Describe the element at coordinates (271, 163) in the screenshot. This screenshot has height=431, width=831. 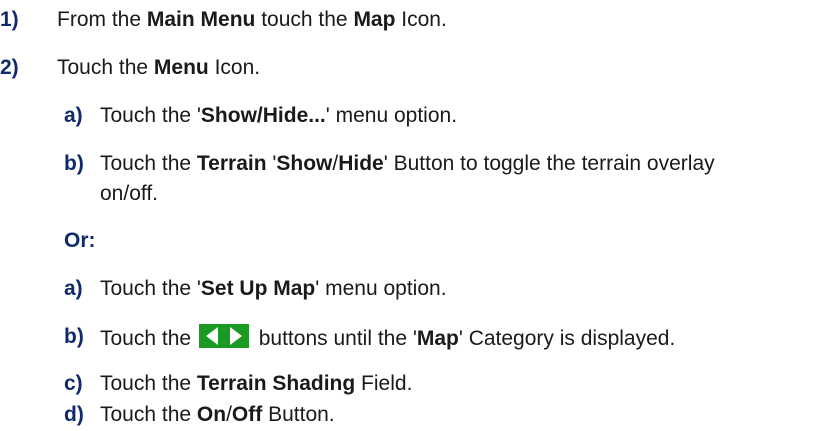
I see `text-run: '` at that location.